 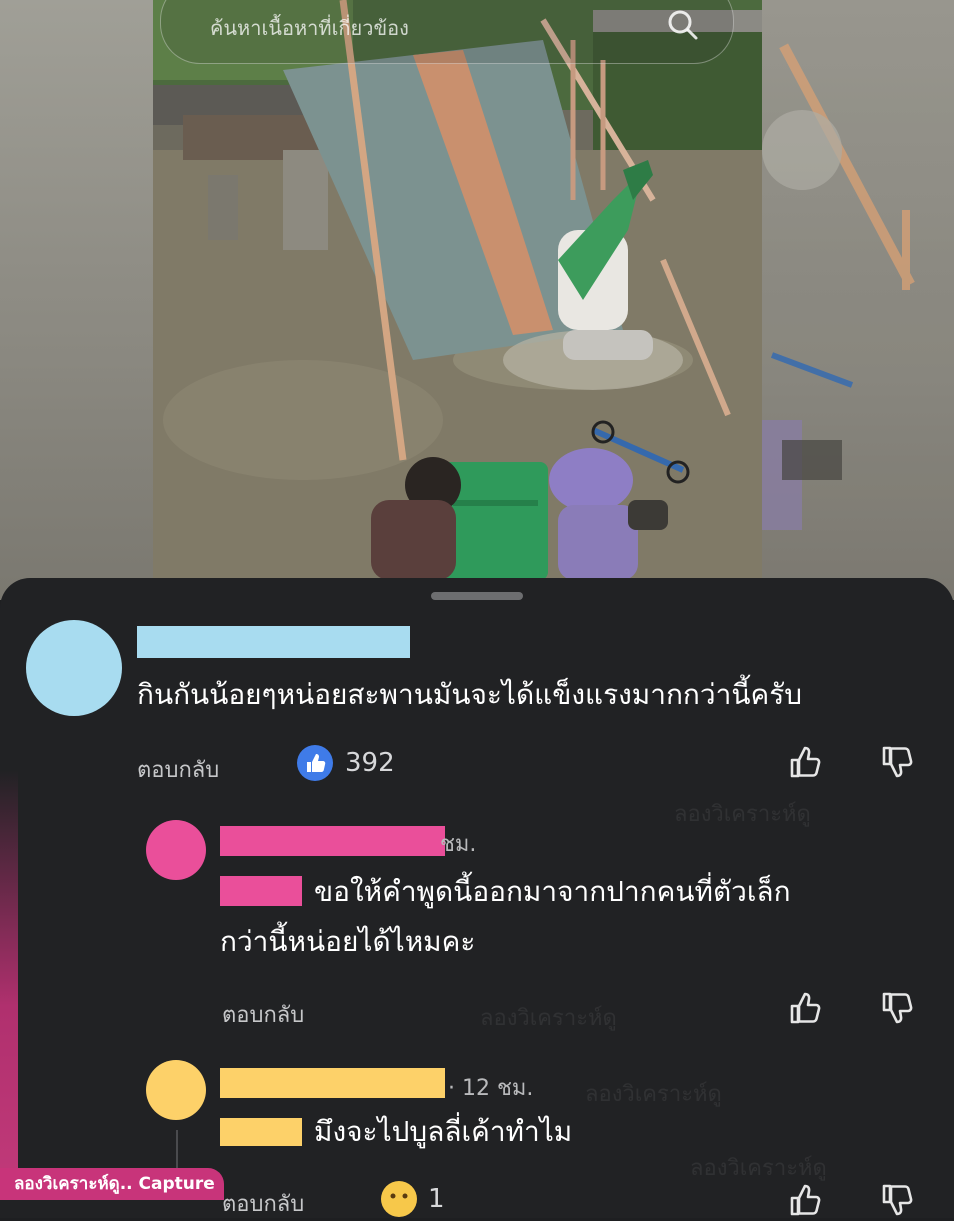 I want to click on comment-text-line: กว่านี้หน่อยได้ไหมคะ, so click(x=348, y=941).